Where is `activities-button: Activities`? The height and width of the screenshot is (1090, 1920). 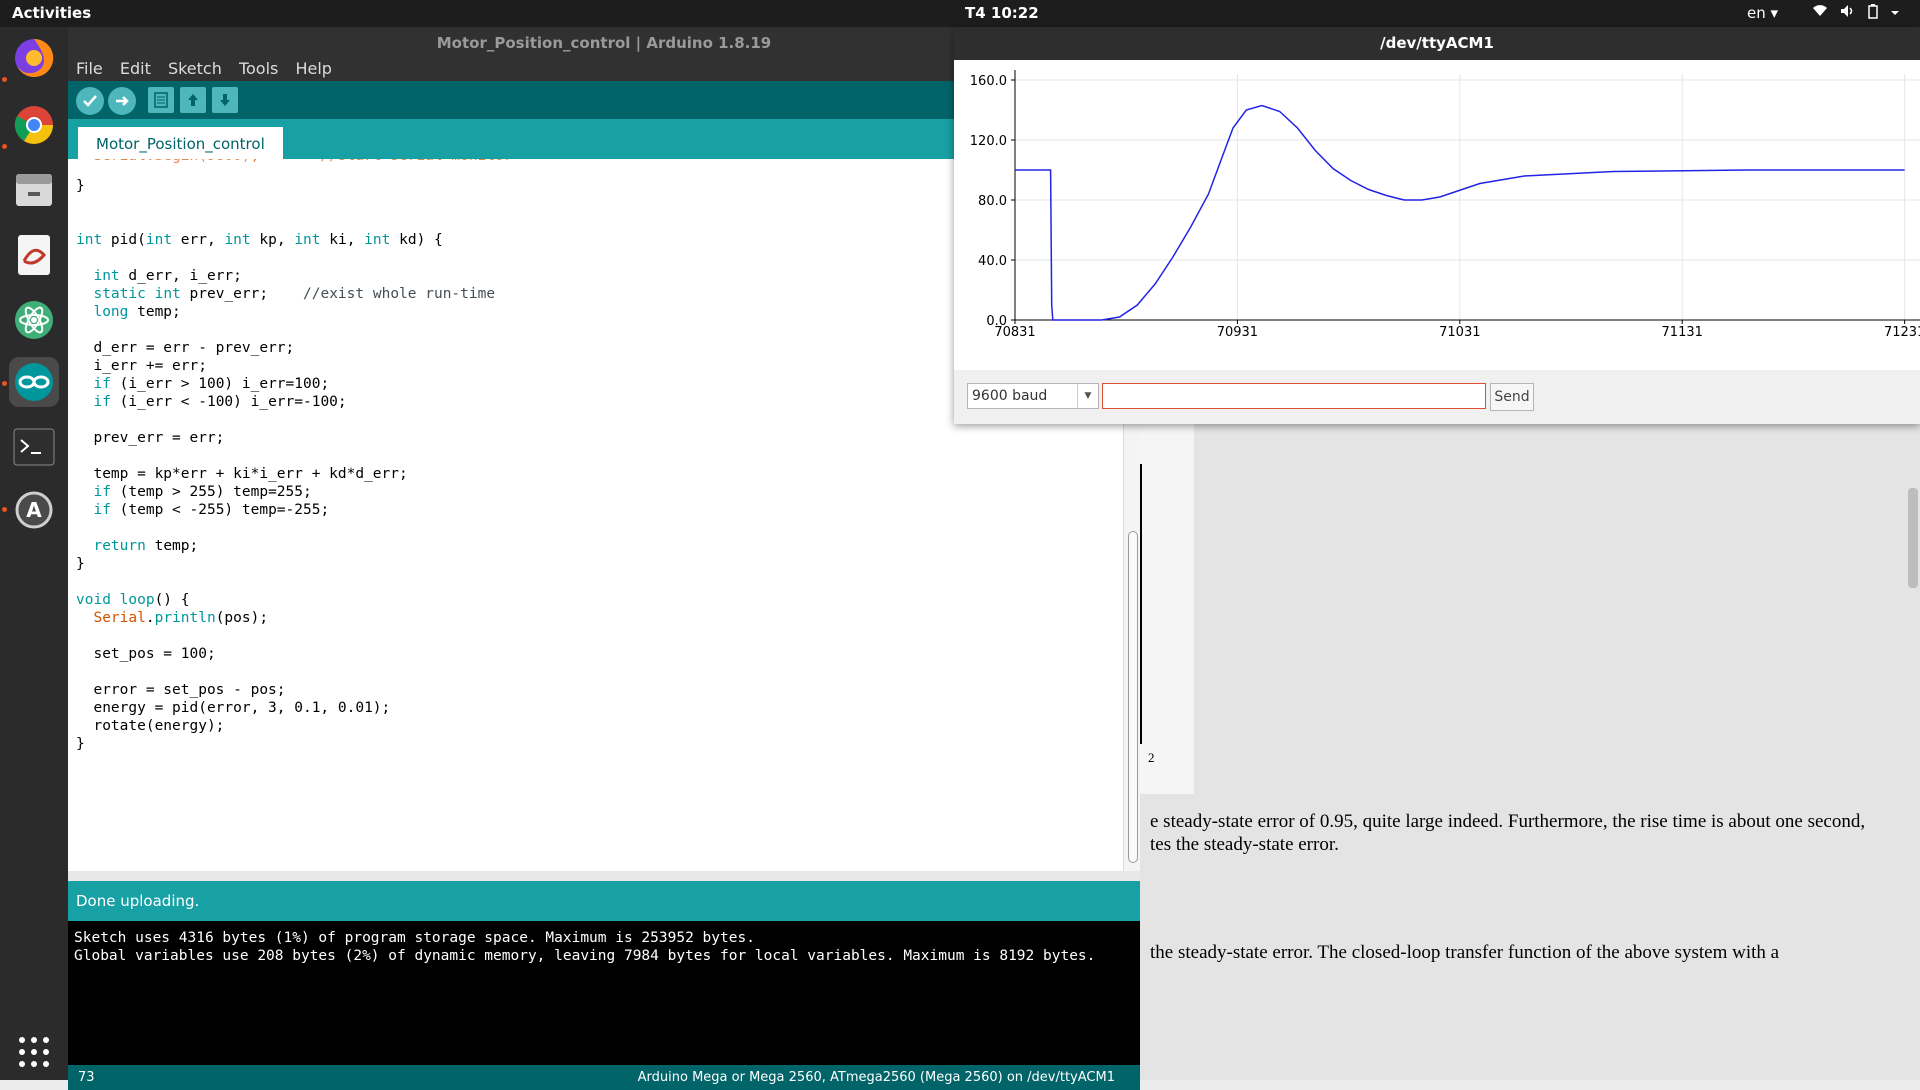
activities-button: Activities is located at coordinates (51, 13).